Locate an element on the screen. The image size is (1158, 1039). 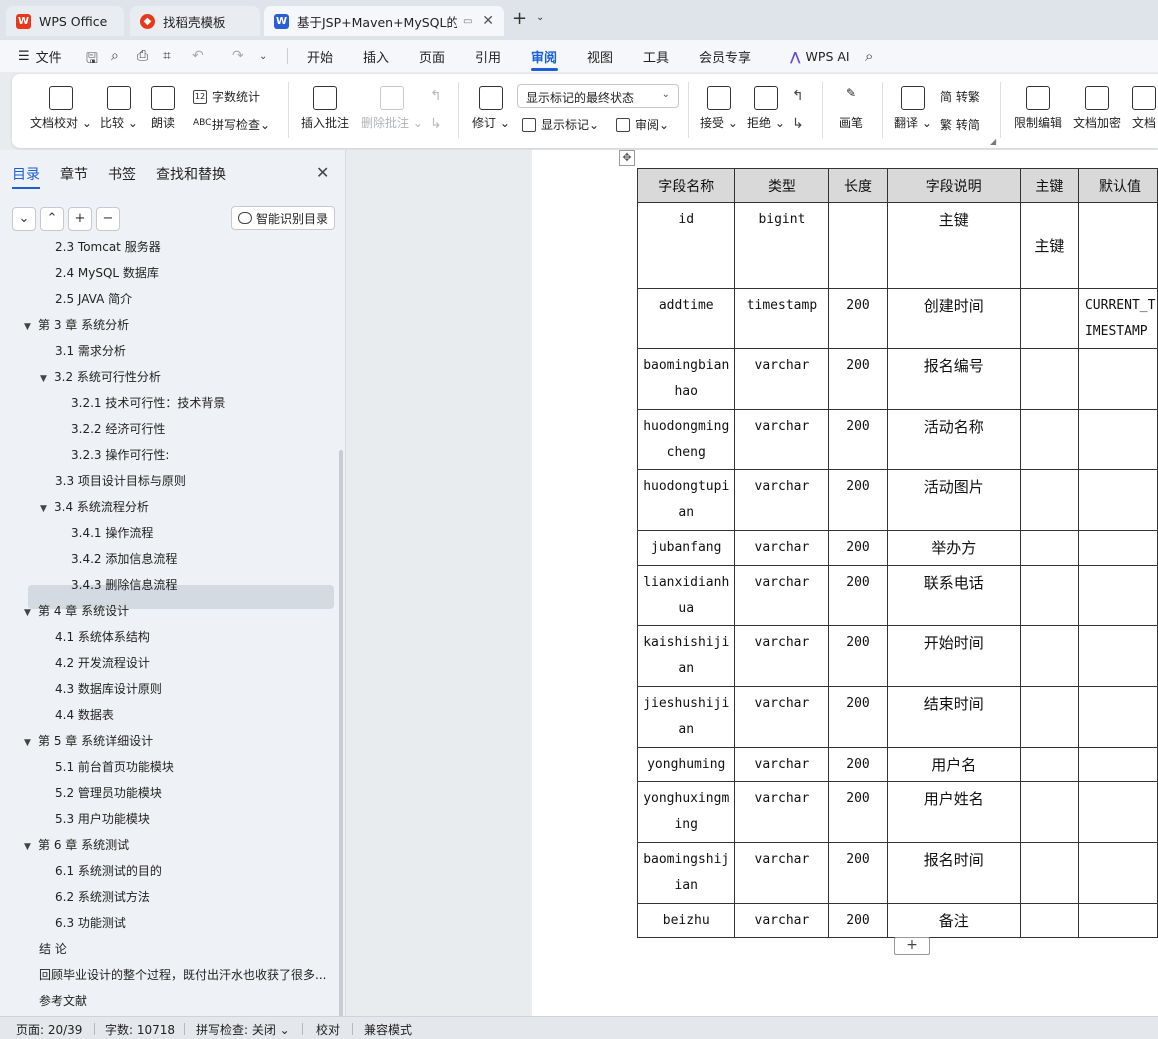
toc-item: ▼ 第 6 章 系统测试 is located at coordinates (76, 845).